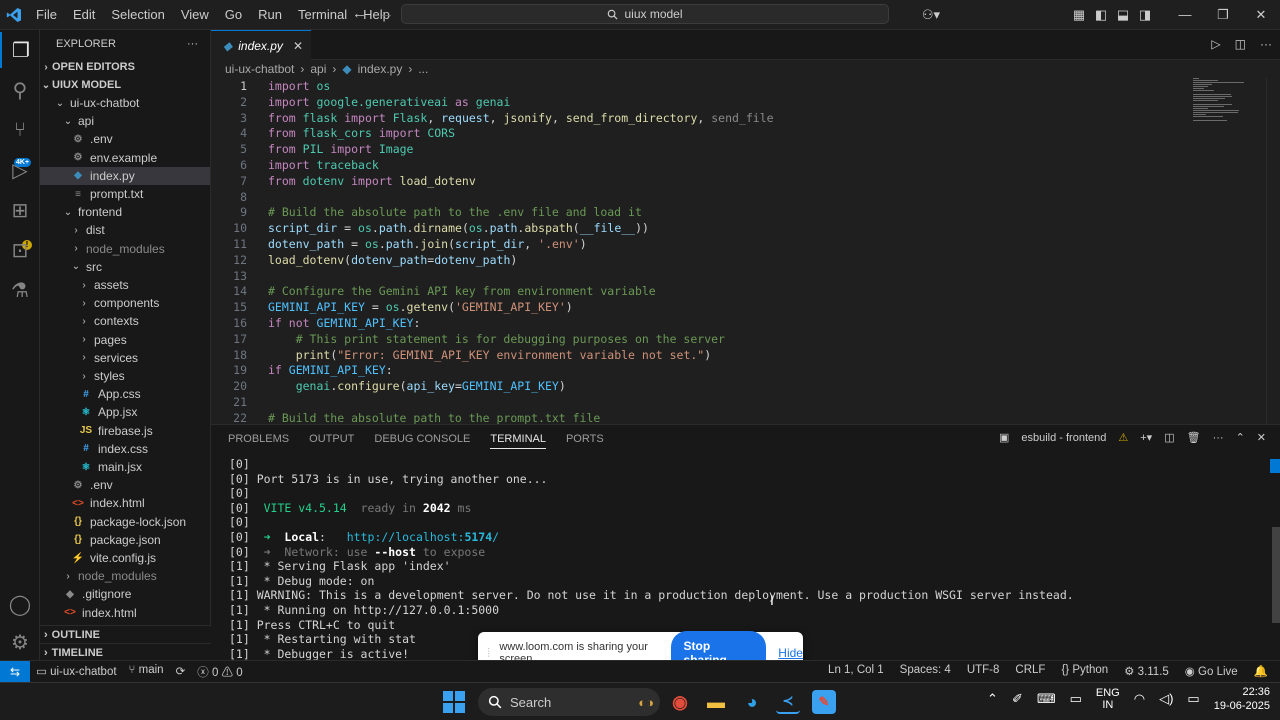  What do you see at coordinates (125, 121) in the screenshot?
I see `tree-folder: ⌄ api` at bounding box center [125, 121].